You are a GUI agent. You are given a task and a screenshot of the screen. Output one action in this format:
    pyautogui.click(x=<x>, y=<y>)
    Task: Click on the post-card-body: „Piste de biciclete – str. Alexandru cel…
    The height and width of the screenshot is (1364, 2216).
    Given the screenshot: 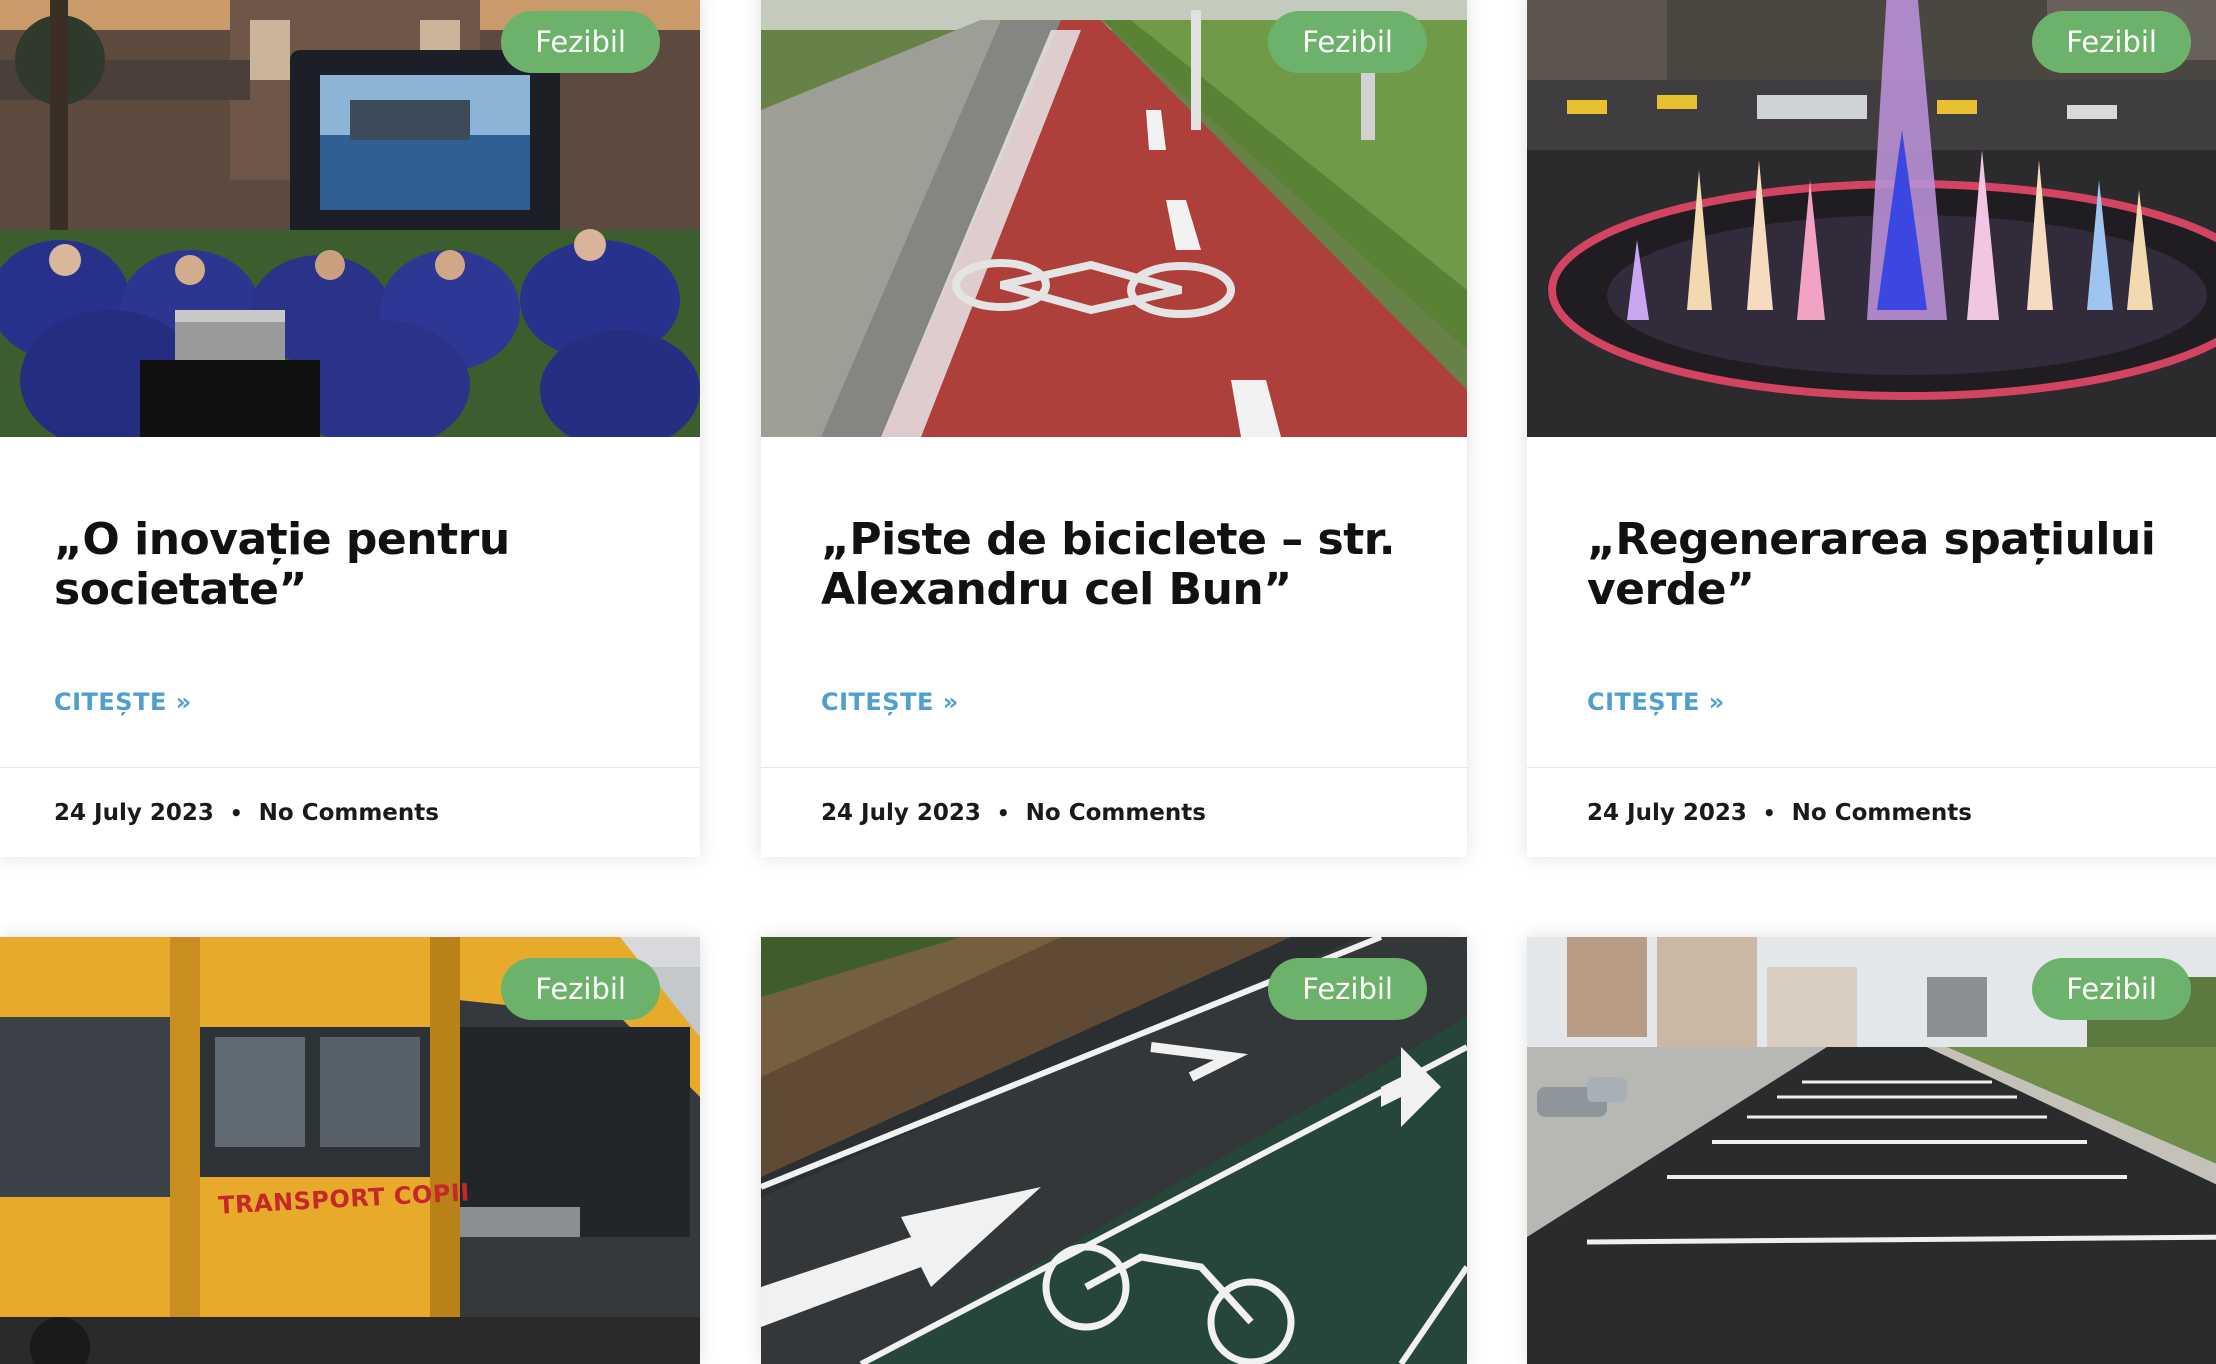 What is the action you would take?
    pyautogui.click(x=1114, y=602)
    